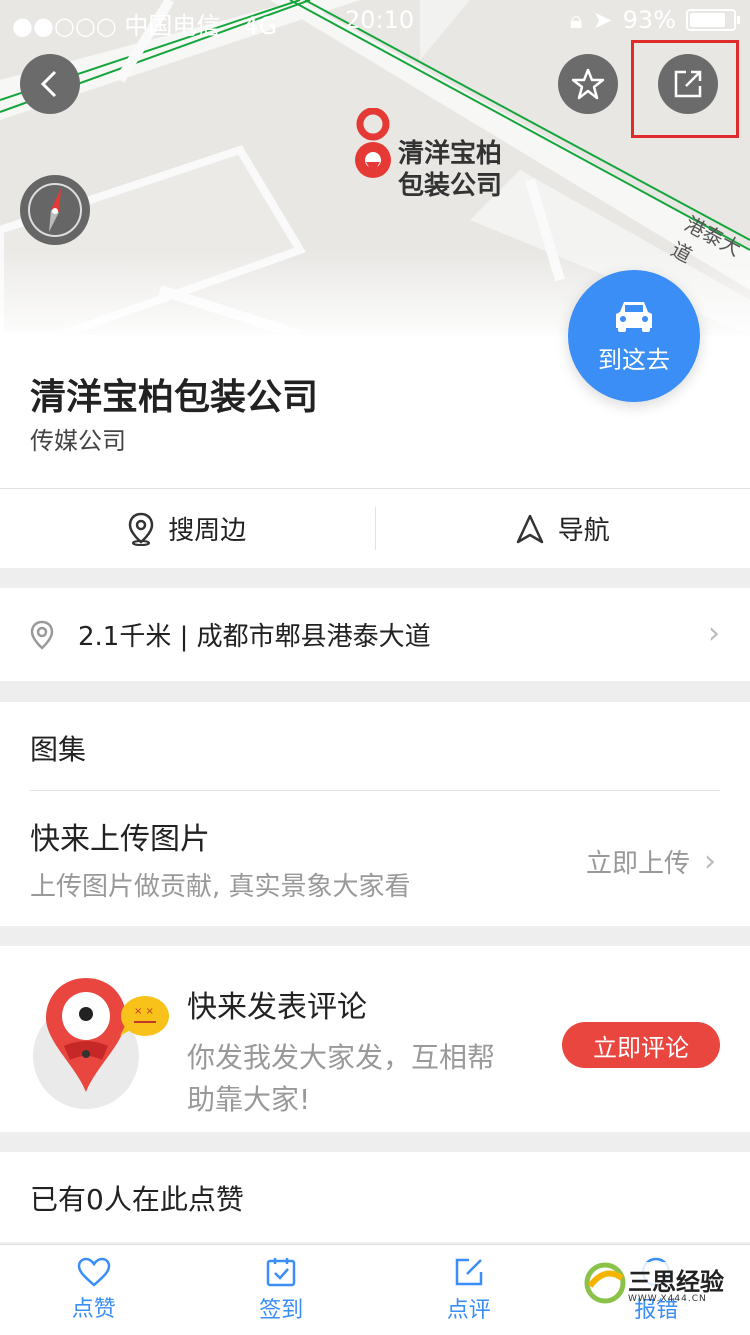 The height and width of the screenshot is (1335, 750). I want to click on navigate-button: 导航, so click(563, 528).